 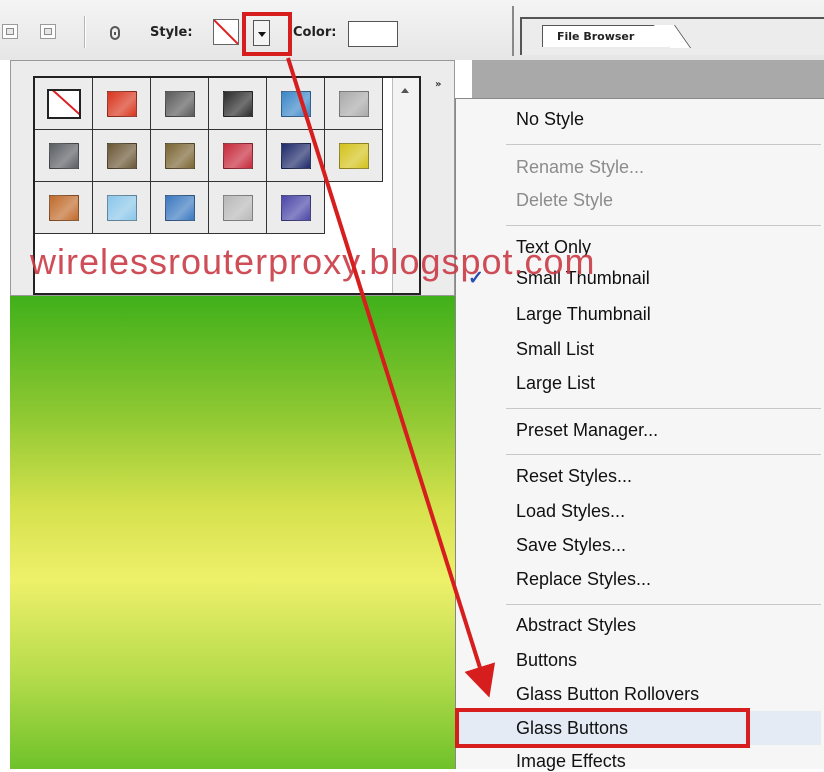 I want to click on palette-well-background, so click(x=648, y=80).